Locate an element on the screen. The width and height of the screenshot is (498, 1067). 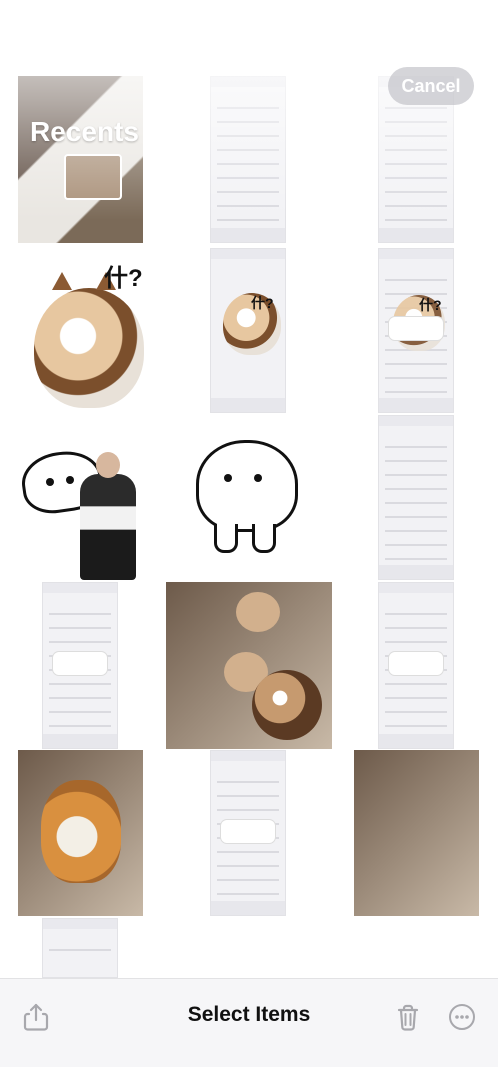
trash-icon is located at coordinates (408, 1017).